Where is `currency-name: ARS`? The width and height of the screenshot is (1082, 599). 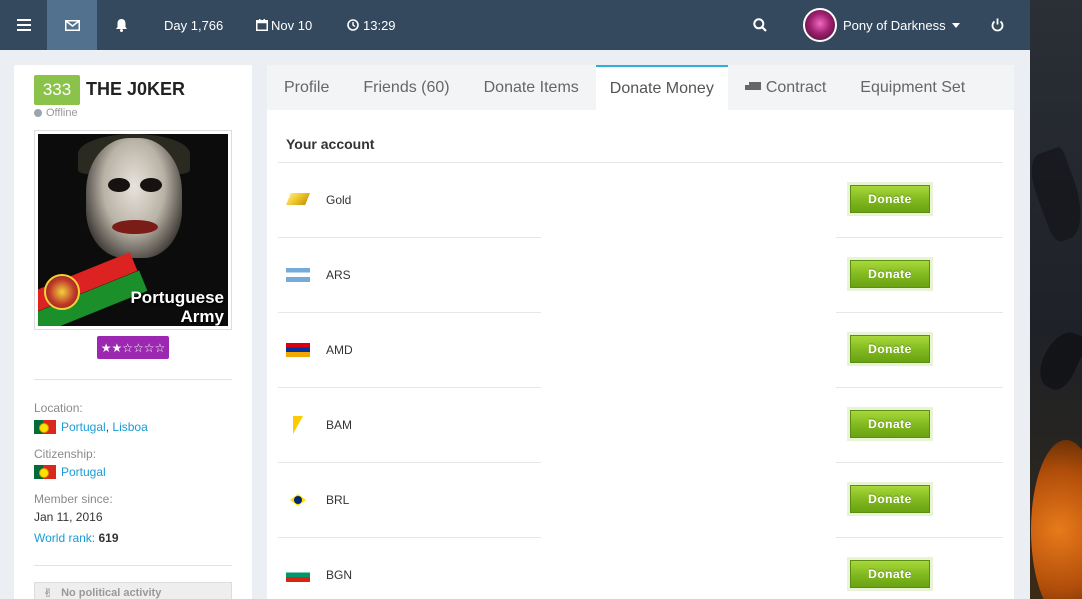
currency-name: ARS is located at coordinates (338, 275).